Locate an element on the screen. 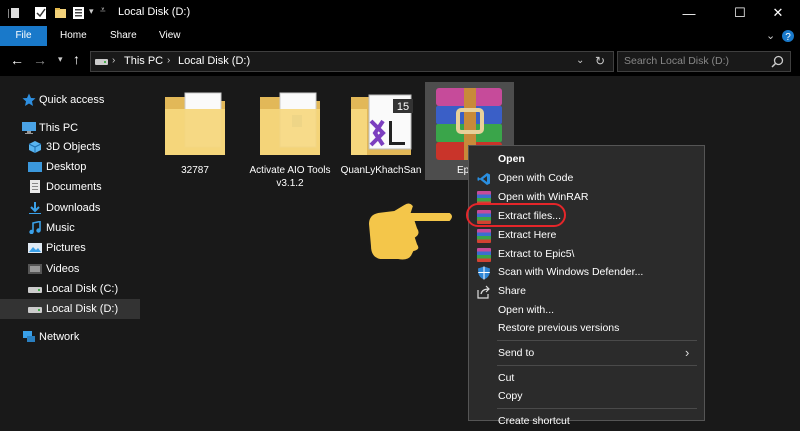  customize-toolbar-icon: ⩡ is located at coordinates (103, 10).